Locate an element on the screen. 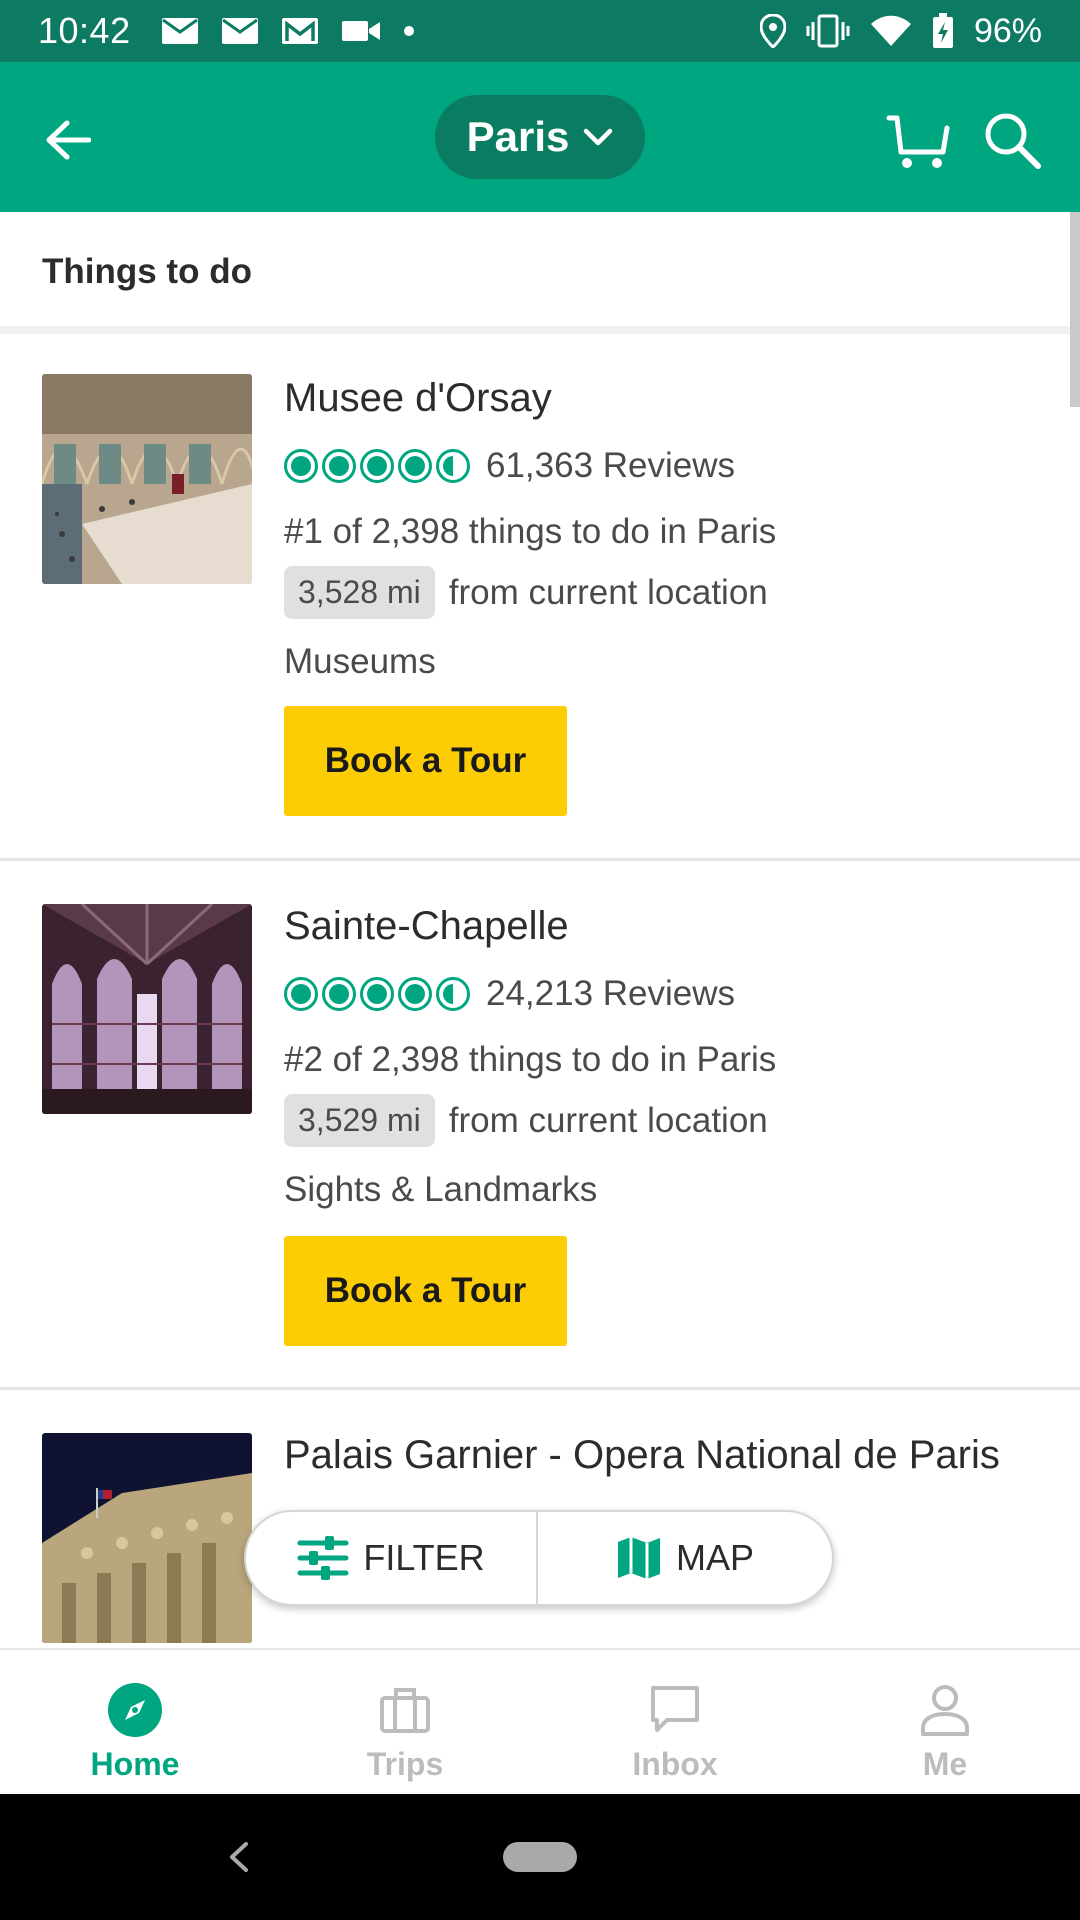  search-button is located at coordinates (1013, 141).